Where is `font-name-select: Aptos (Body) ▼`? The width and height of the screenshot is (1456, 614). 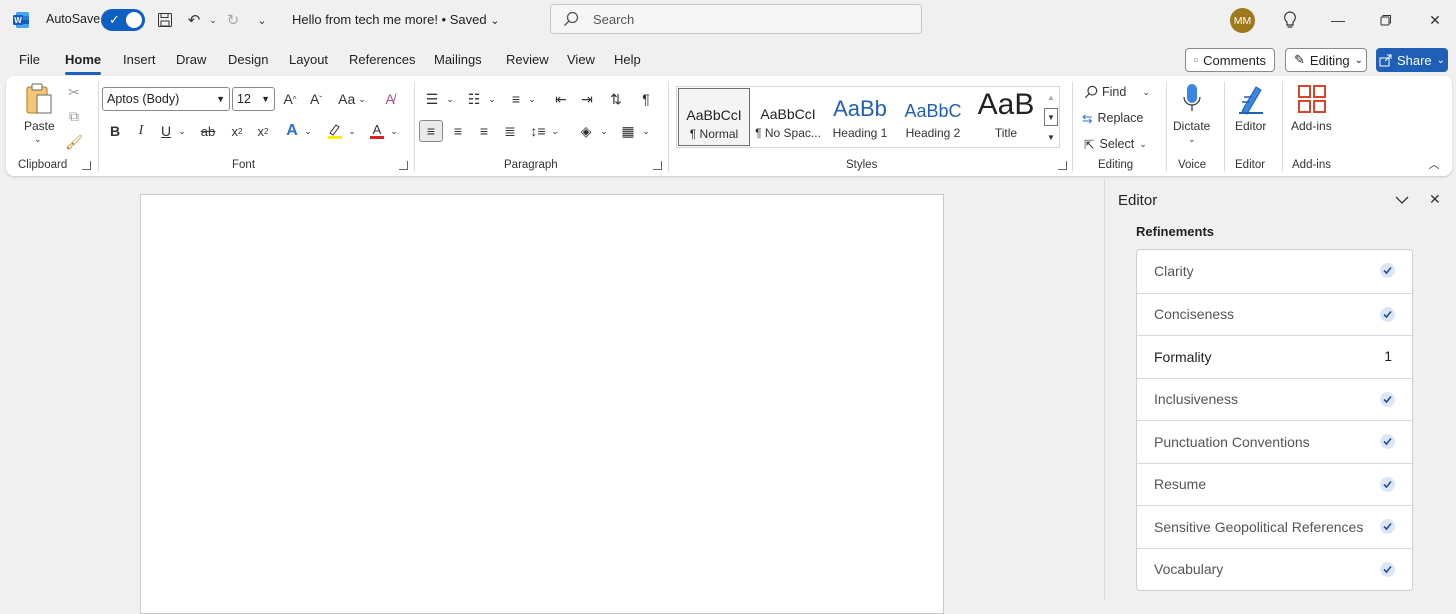
font-name-select: Aptos (Body) ▼ is located at coordinates (166, 99).